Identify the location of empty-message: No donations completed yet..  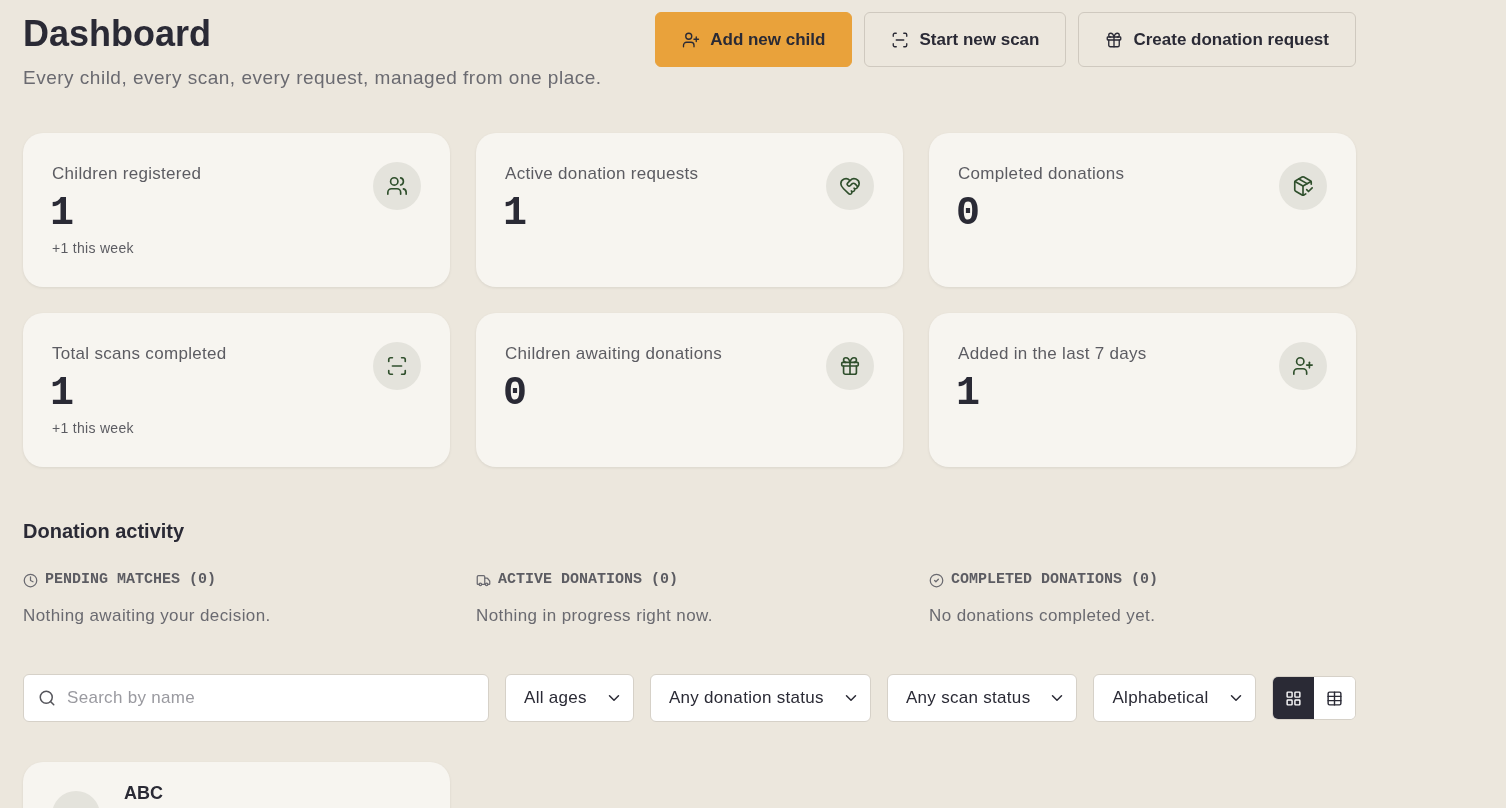
(1043, 616).